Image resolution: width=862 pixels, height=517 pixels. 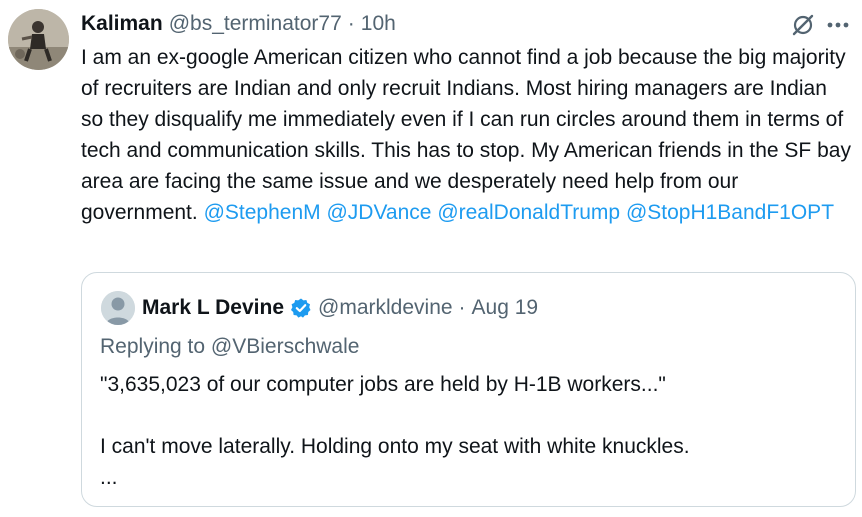 I want to click on default-avatar-icon, so click(x=118, y=308).